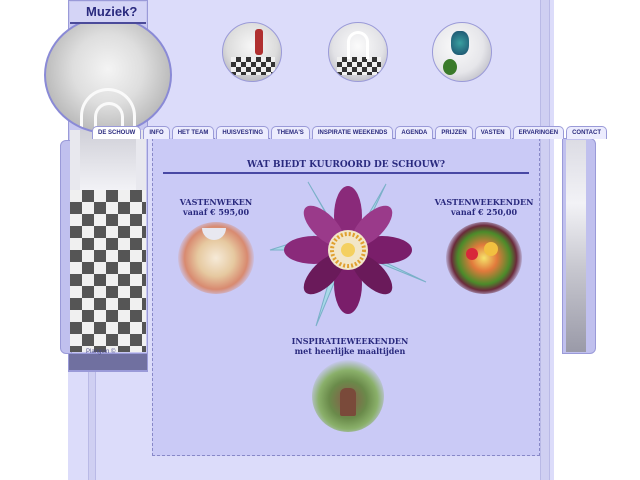  What do you see at coordinates (348, 402) in the screenshot?
I see `statue-shape` at bounding box center [348, 402].